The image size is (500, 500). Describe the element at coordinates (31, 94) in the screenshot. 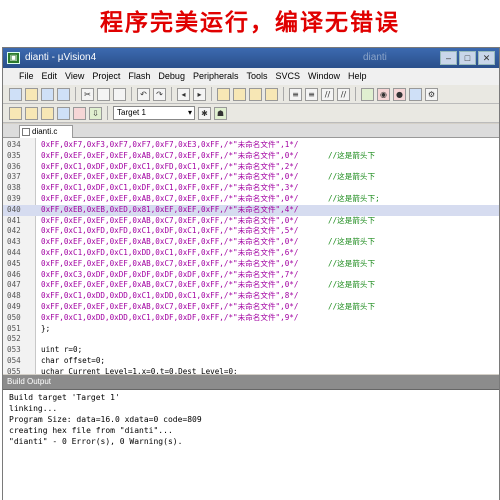

I see `open-folder-icon` at that location.